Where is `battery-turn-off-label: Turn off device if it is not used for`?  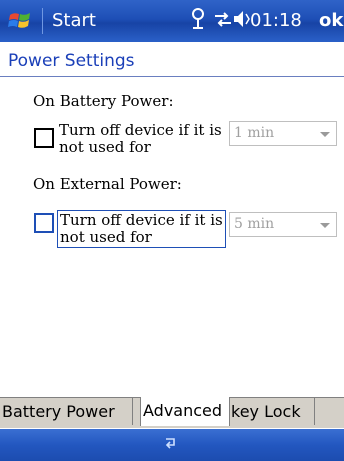 battery-turn-off-label: Turn off device if it is not used for is located at coordinates (140, 139).